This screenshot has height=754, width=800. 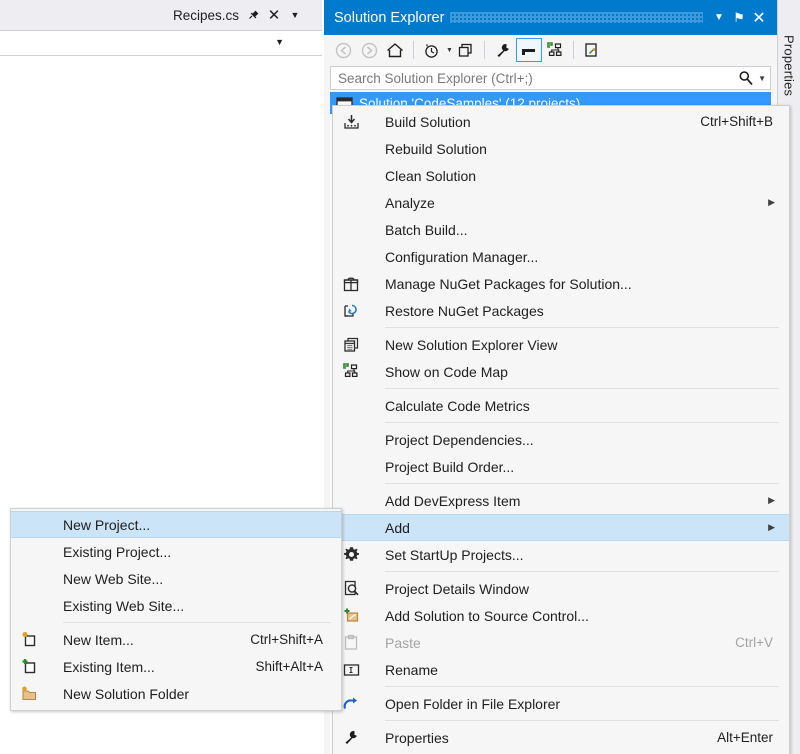 What do you see at coordinates (161, 43) in the screenshot?
I see `editor-navigation-bar: ▼` at bounding box center [161, 43].